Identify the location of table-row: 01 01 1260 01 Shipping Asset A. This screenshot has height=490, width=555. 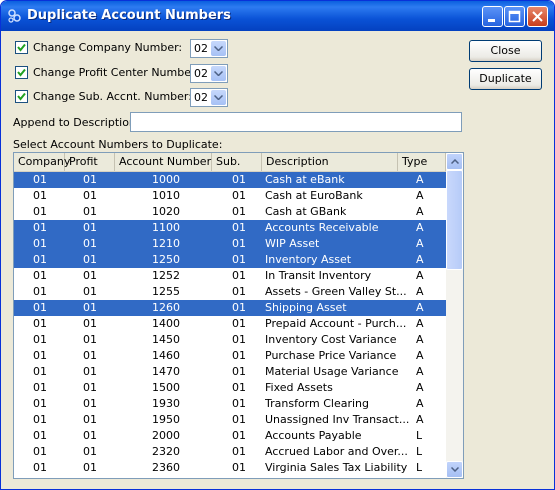
(230, 308).